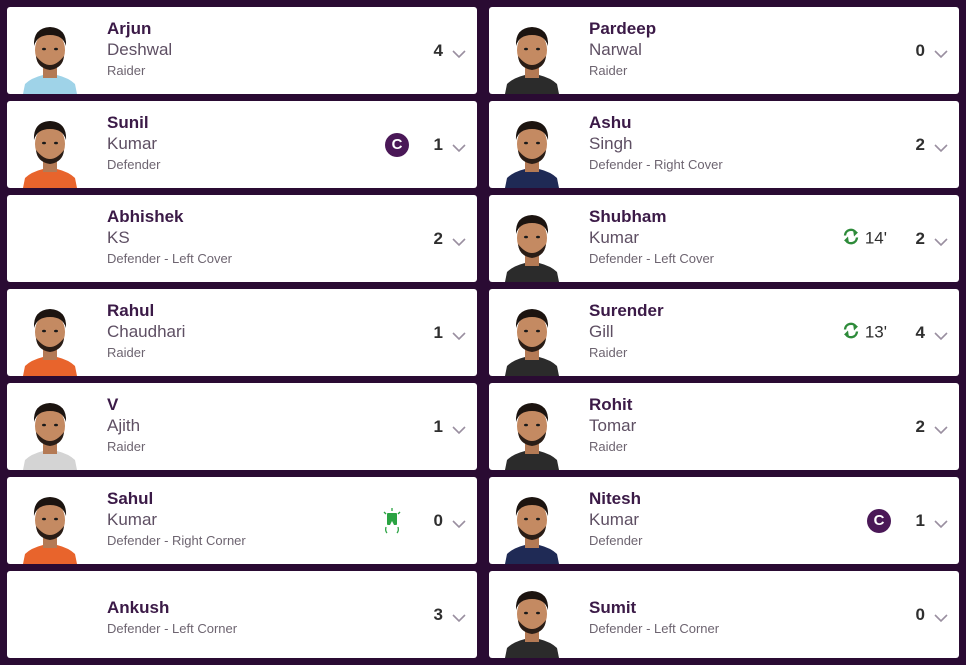 The width and height of the screenshot is (966, 665). I want to click on player-card: Sahul Kumar Defender - Right Corner 0, so click(242, 520).